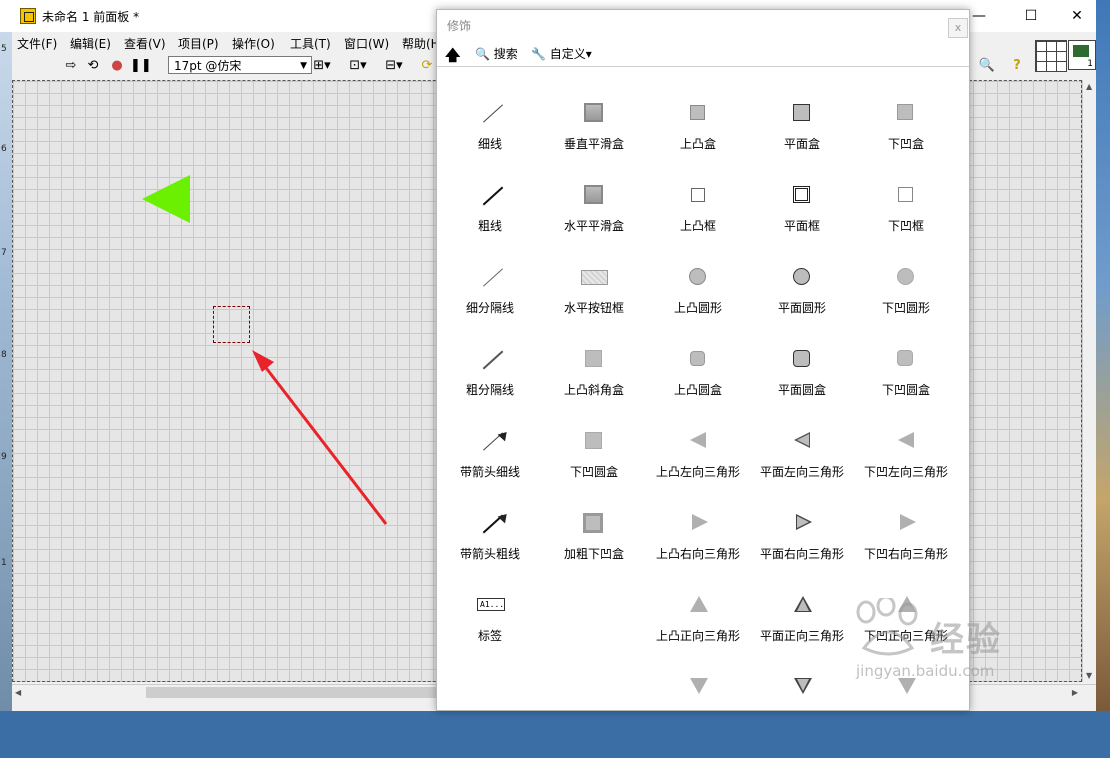  What do you see at coordinates (703, 54) in the screenshot?
I see `palette-toolbar: 🡅 🔍 搜索 🔧 自定义▾` at bounding box center [703, 54].